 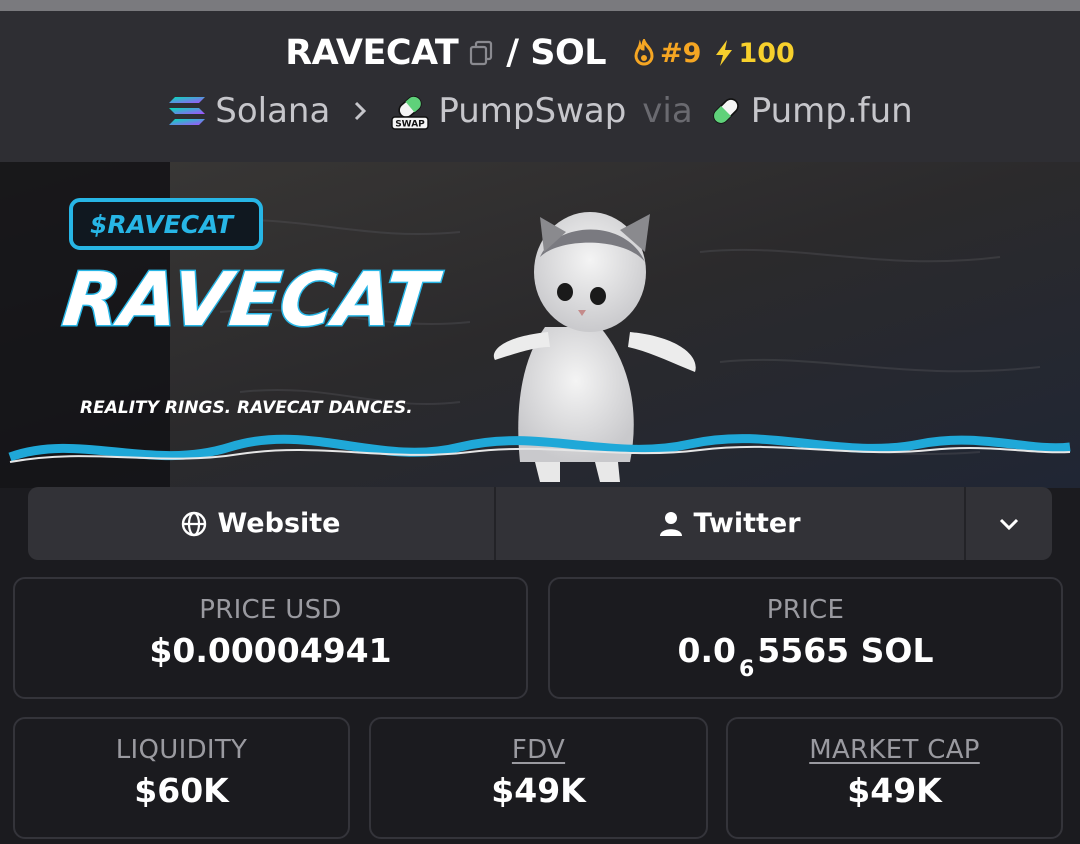 I want to click on website-label: Website, so click(x=279, y=523).